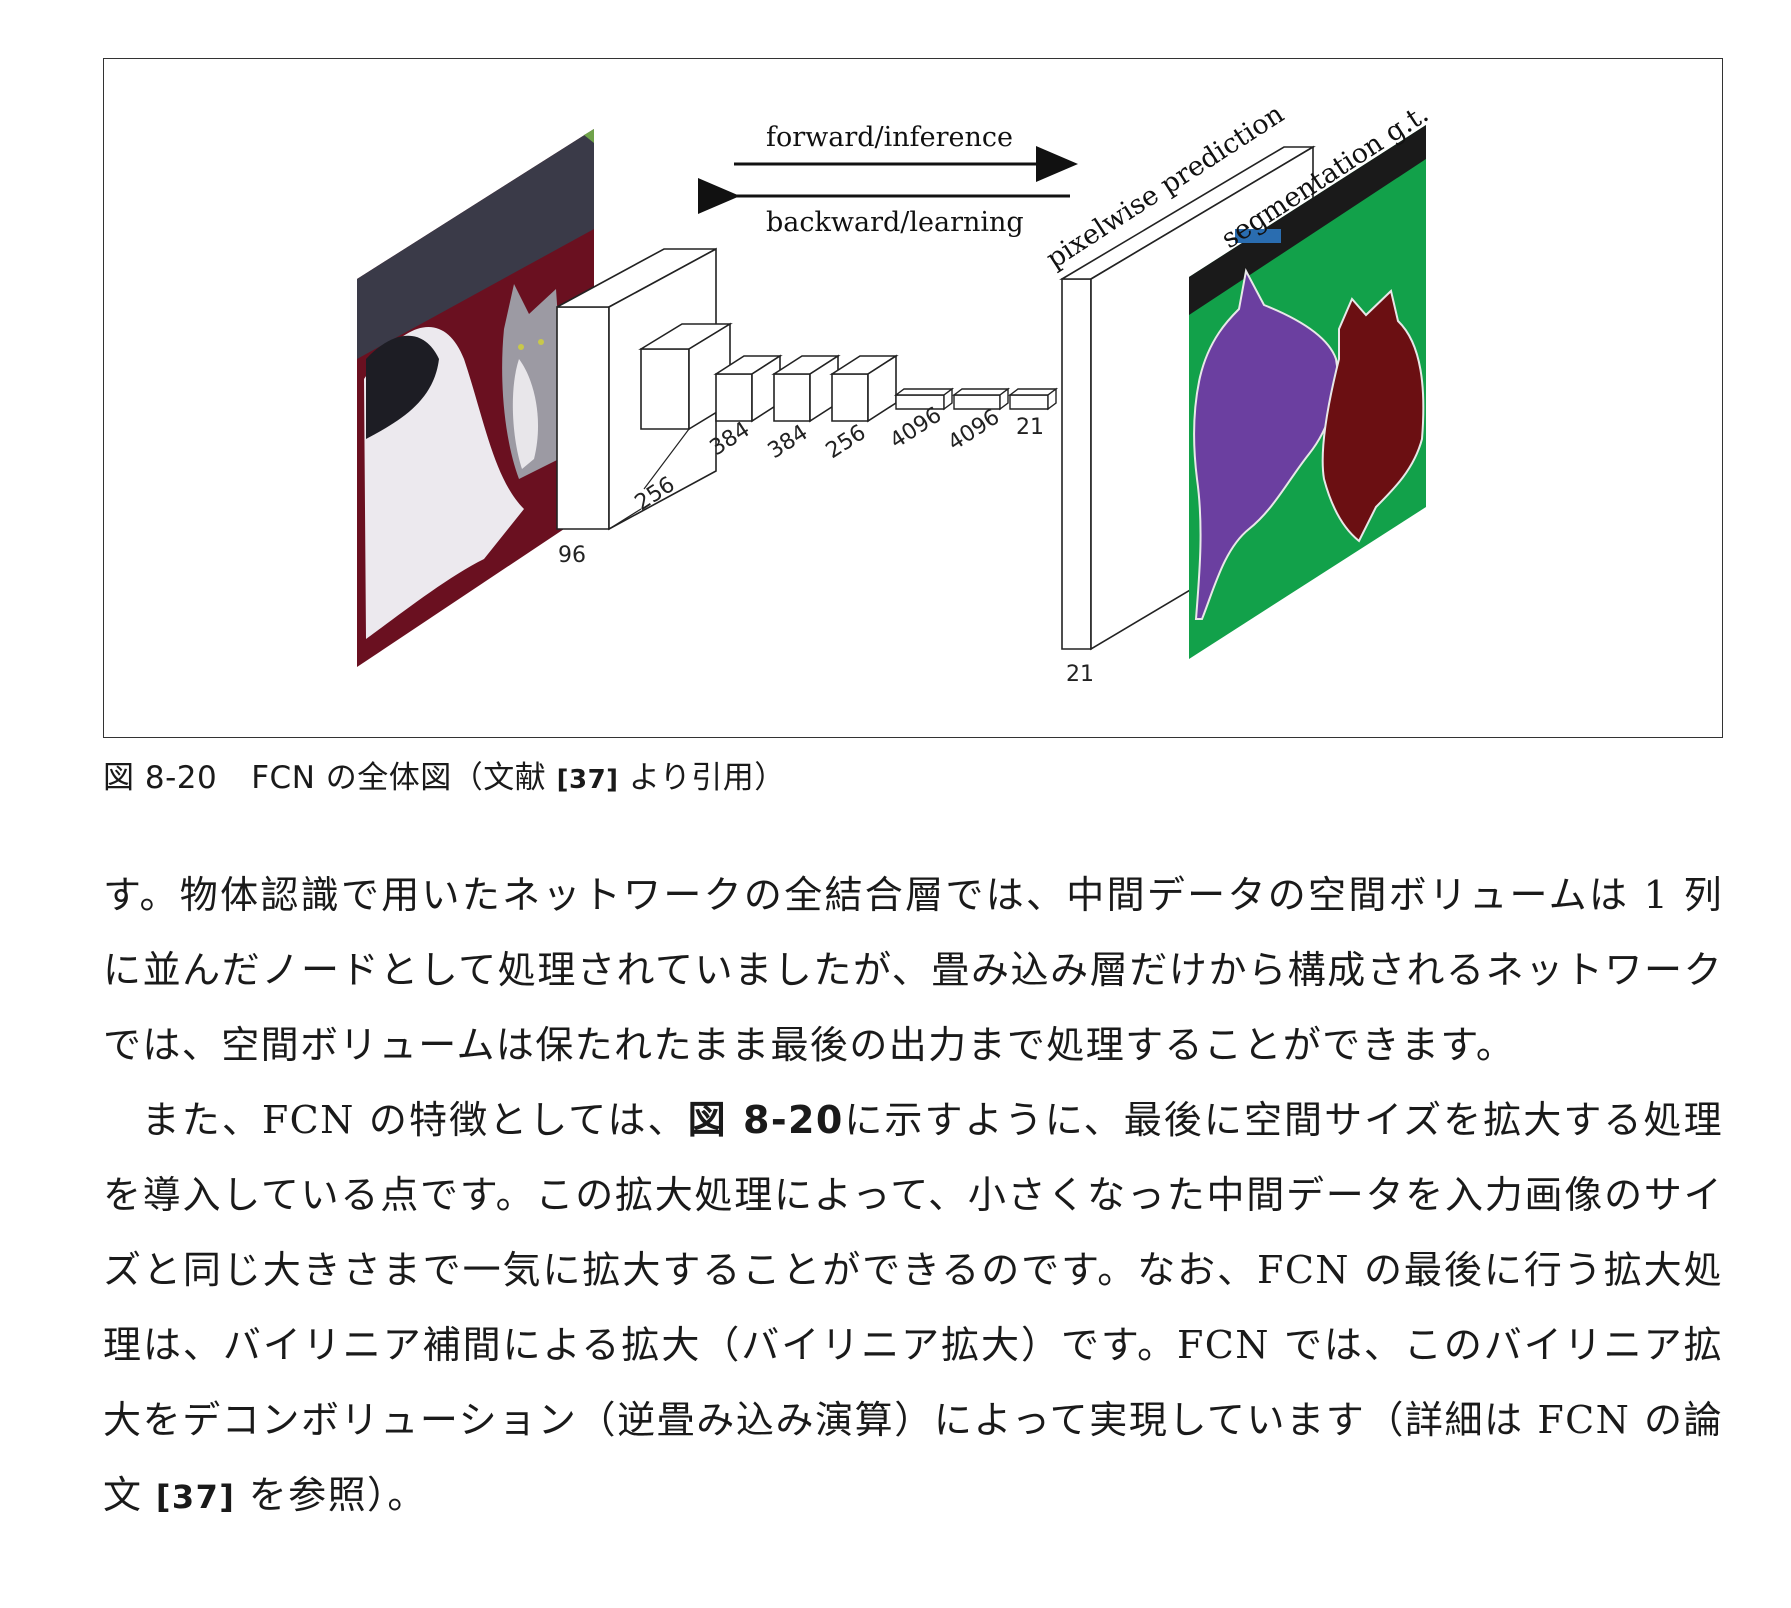 The image size is (1791, 1608). What do you see at coordinates (1080, 674) in the screenshot?
I see `layer-label-21-out: 21` at bounding box center [1080, 674].